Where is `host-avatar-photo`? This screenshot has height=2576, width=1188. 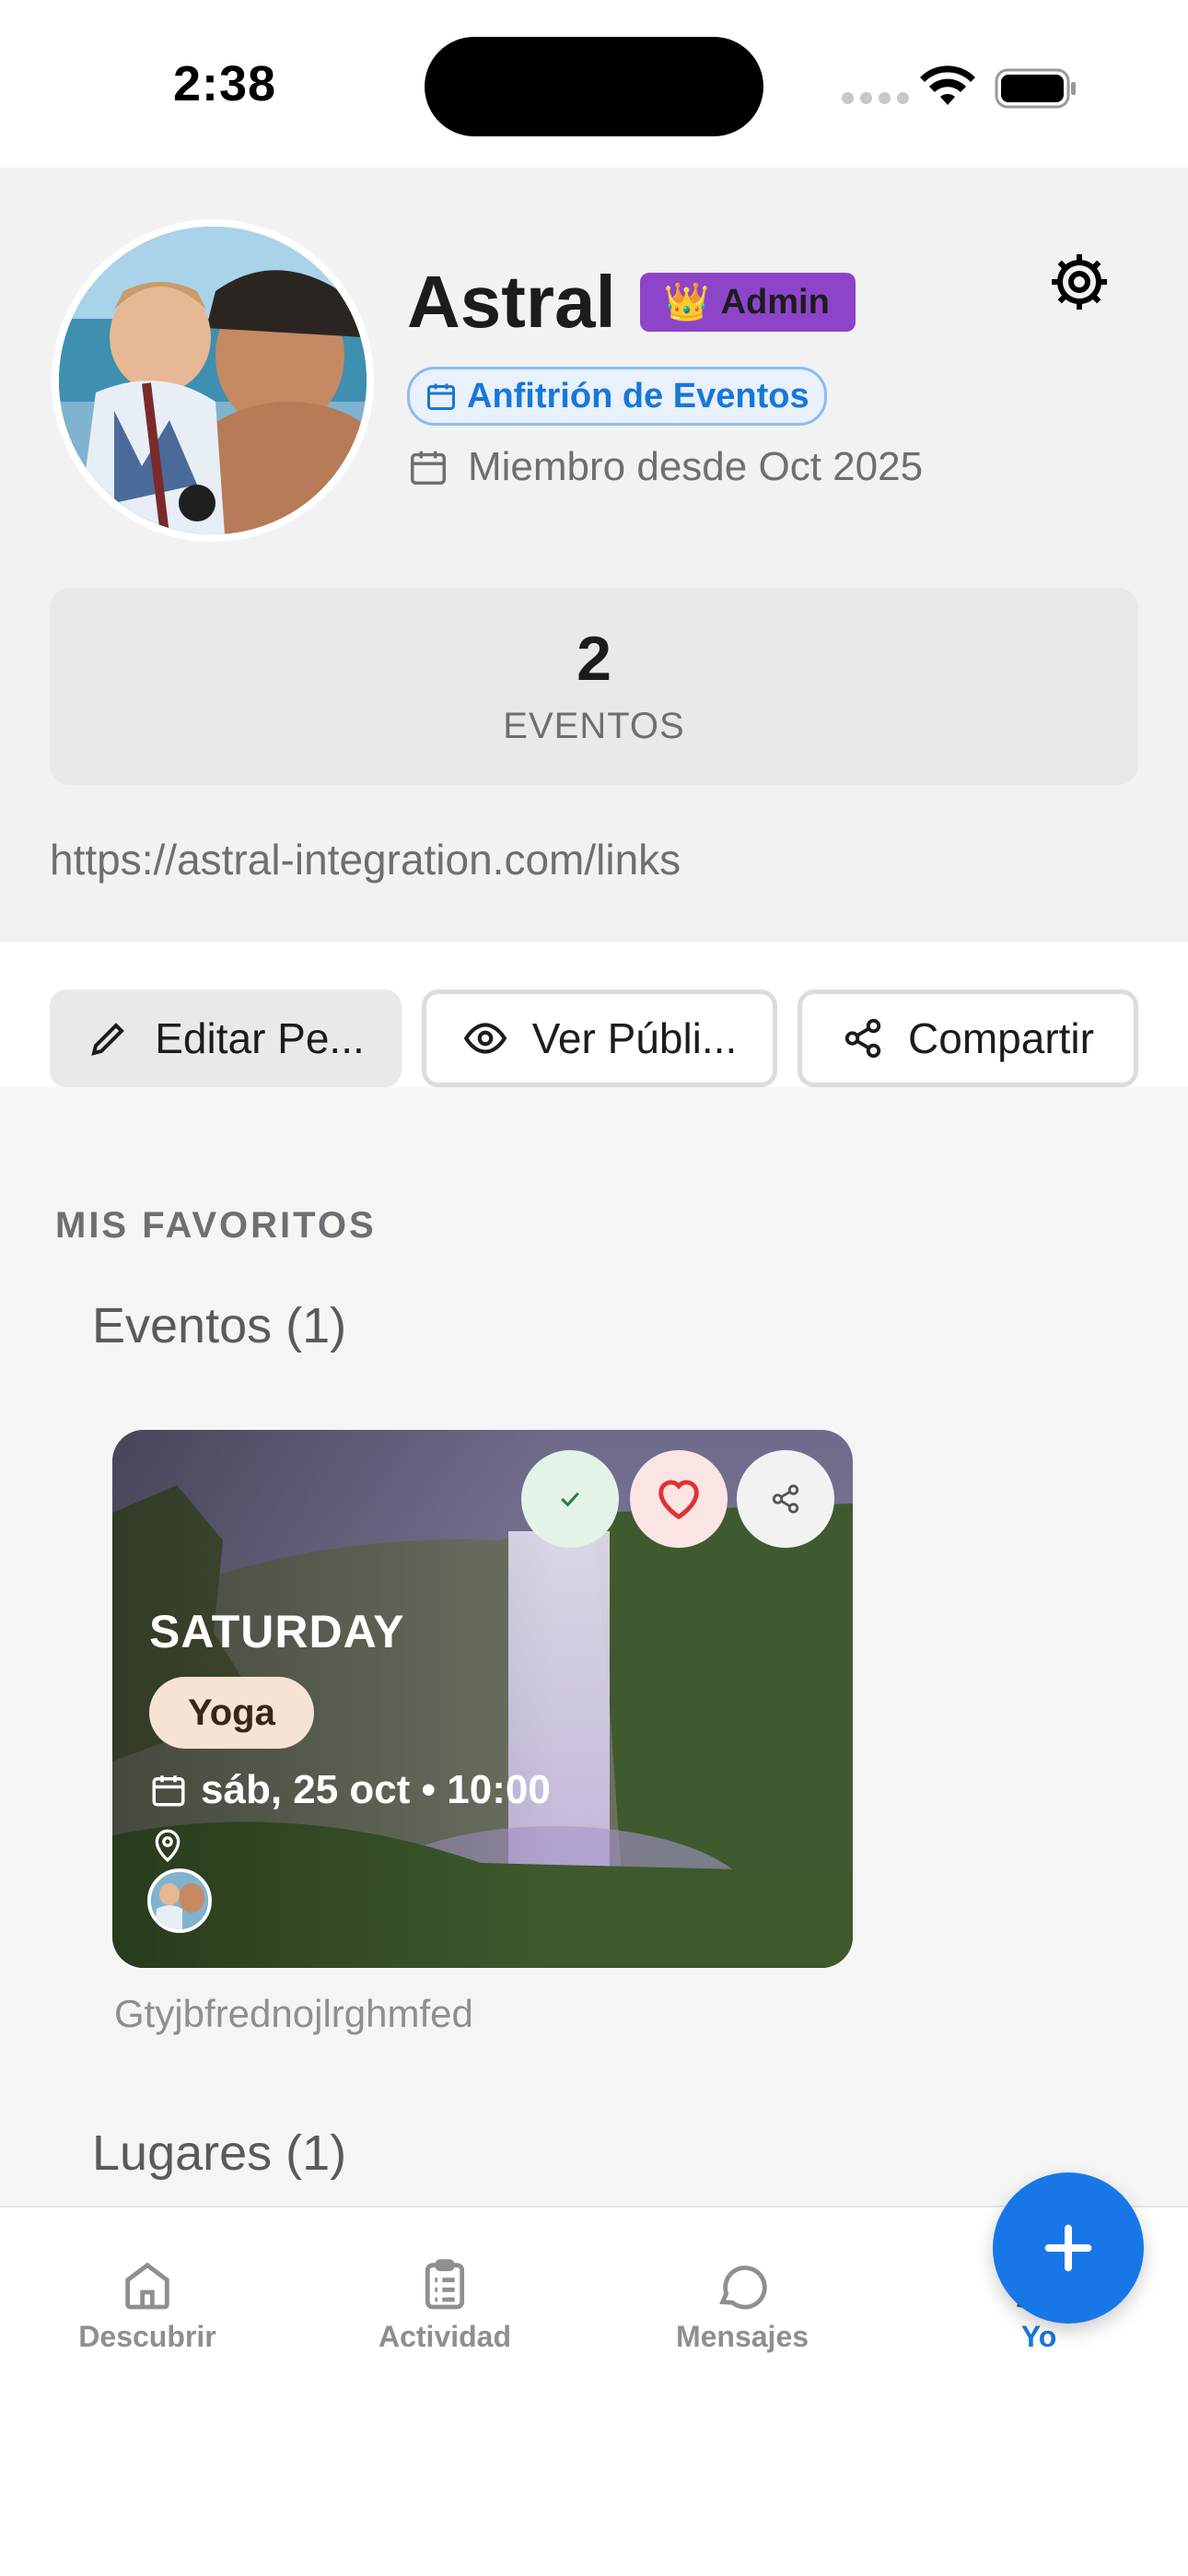 host-avatar-photo is located at coordinates (179, 1900).